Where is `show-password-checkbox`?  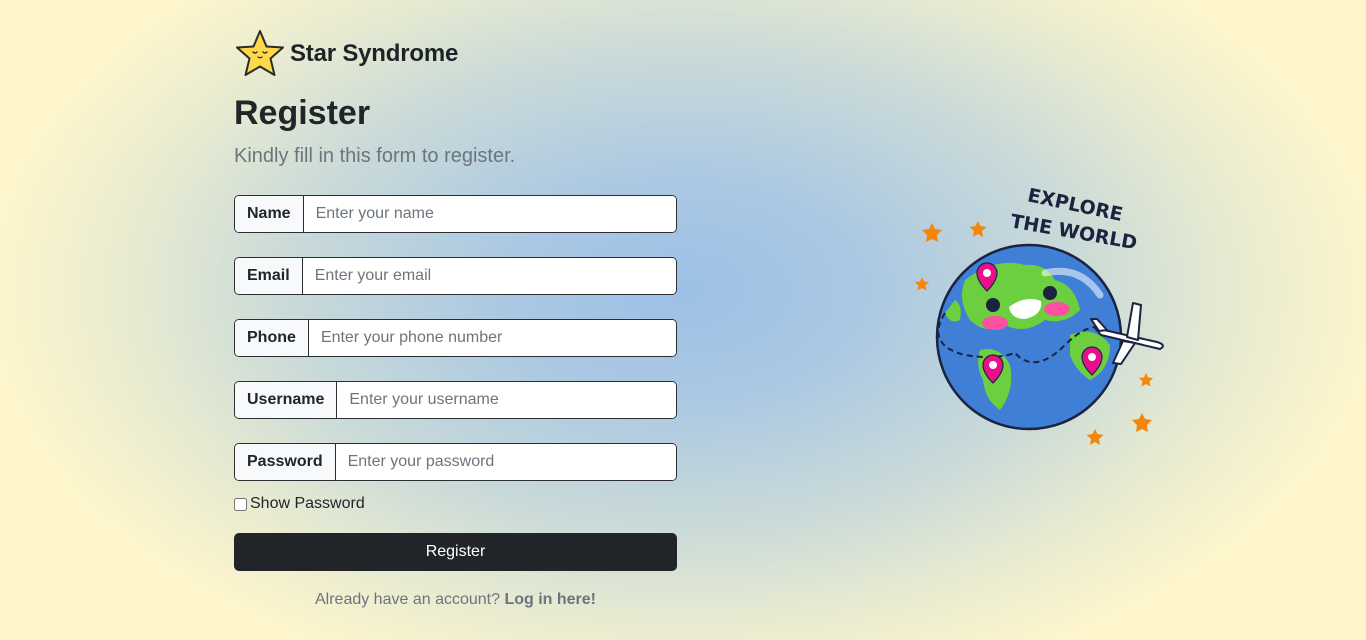
show-password-checkbox is located at coordinates (240, 504).